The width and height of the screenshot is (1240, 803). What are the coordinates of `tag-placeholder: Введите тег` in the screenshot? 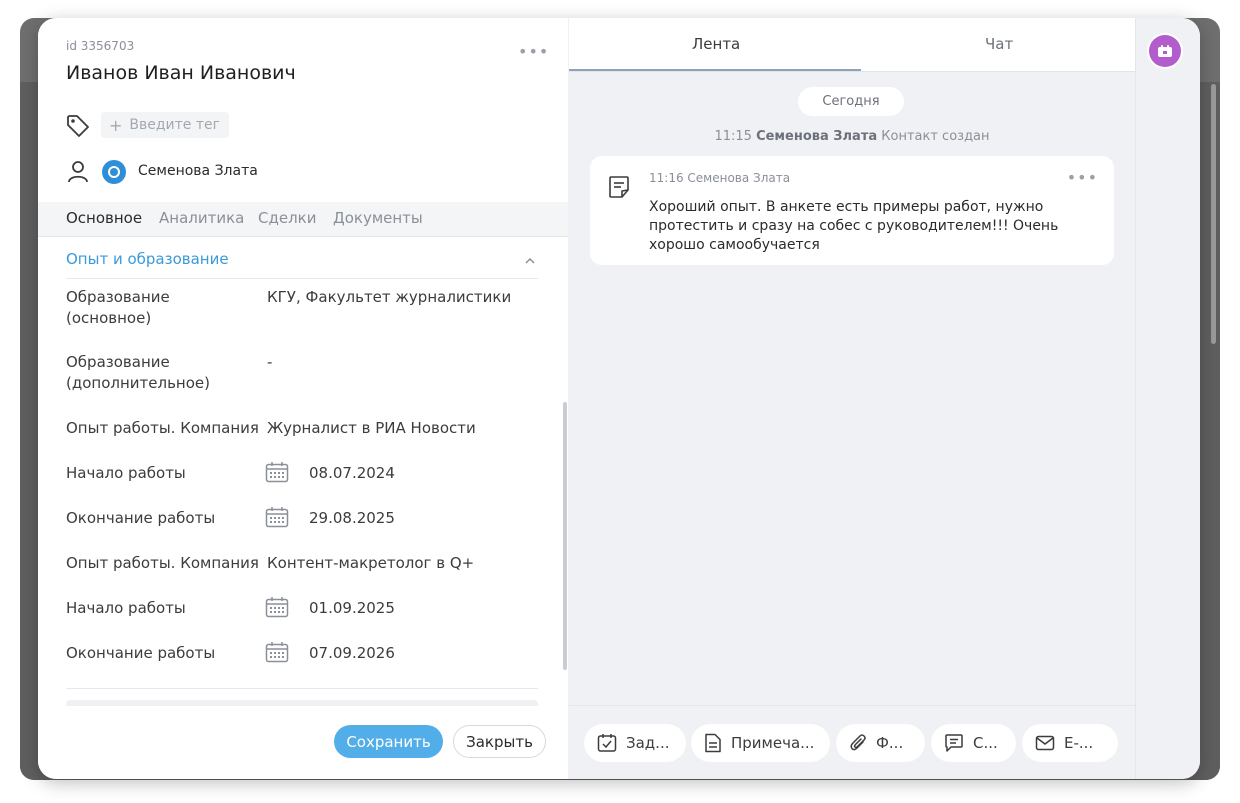 It's located at (174, 125).